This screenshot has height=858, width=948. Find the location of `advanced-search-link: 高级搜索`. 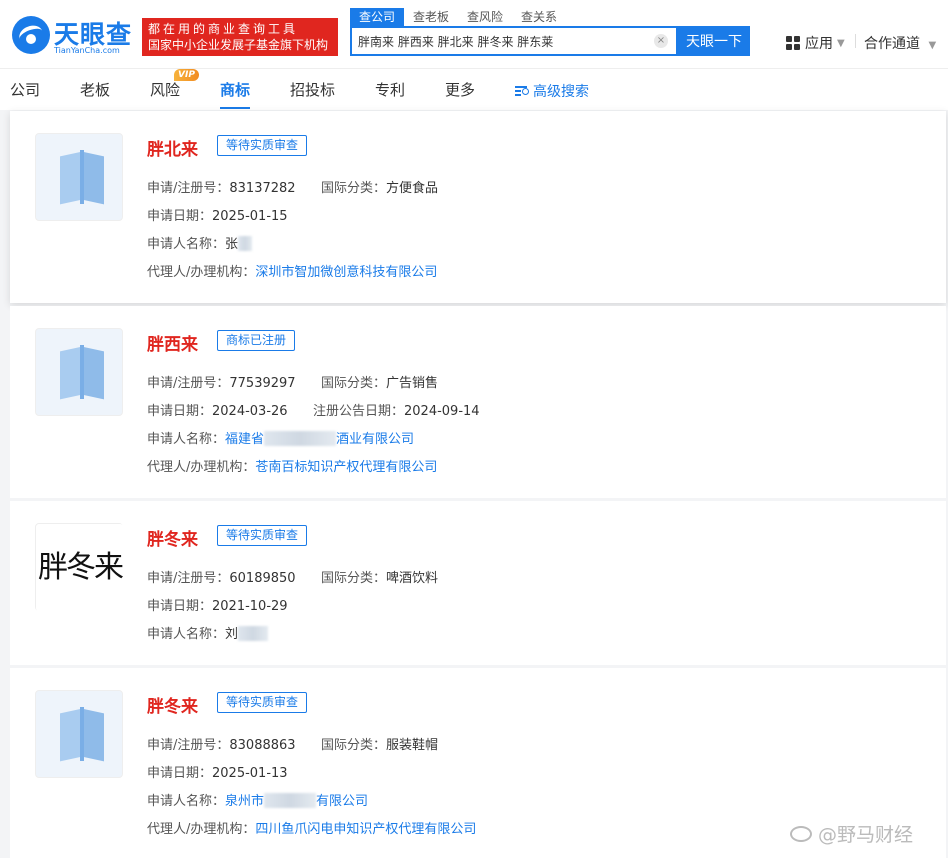

advanced-search-link: 高级搜索 is located at coordinates (552, 91).